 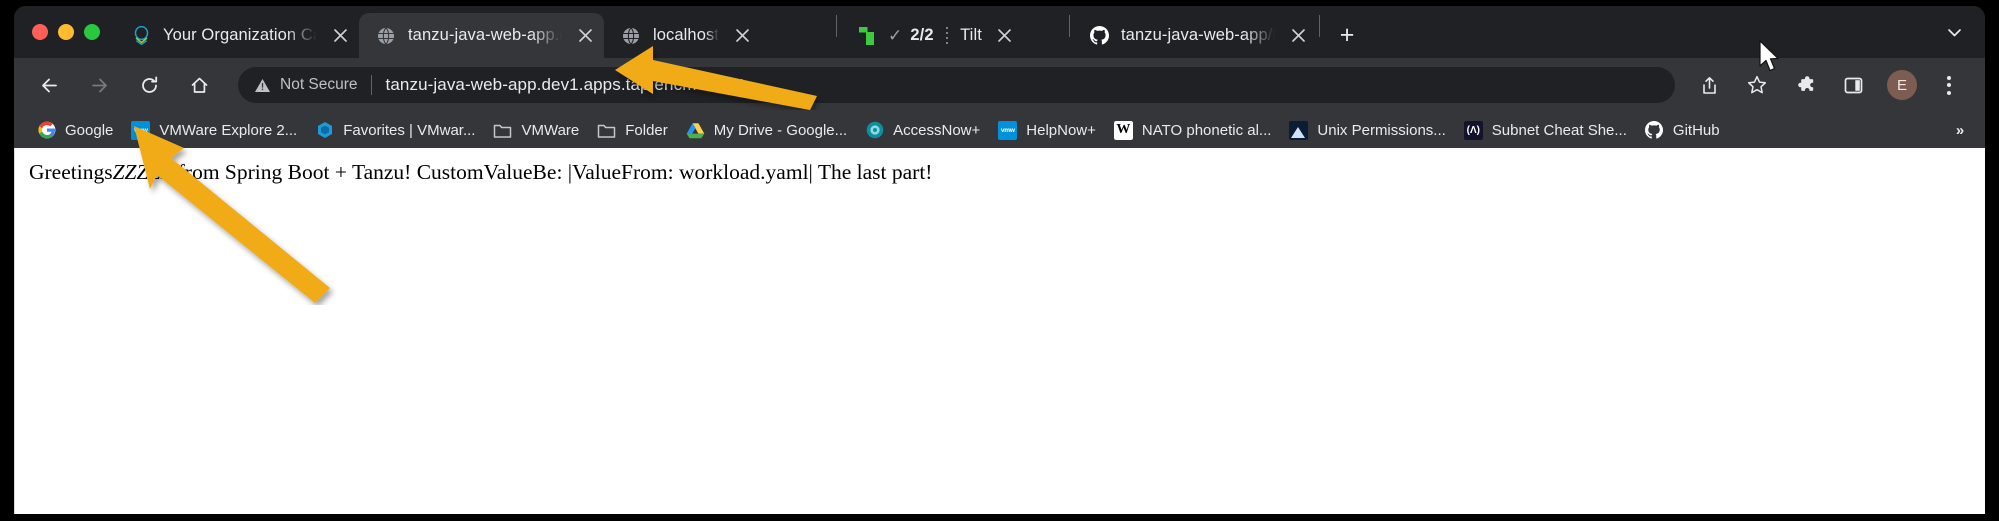 I want to click on tab-title: tanzu-java-web-app.dev1.apps, so click(x=485, y=35).